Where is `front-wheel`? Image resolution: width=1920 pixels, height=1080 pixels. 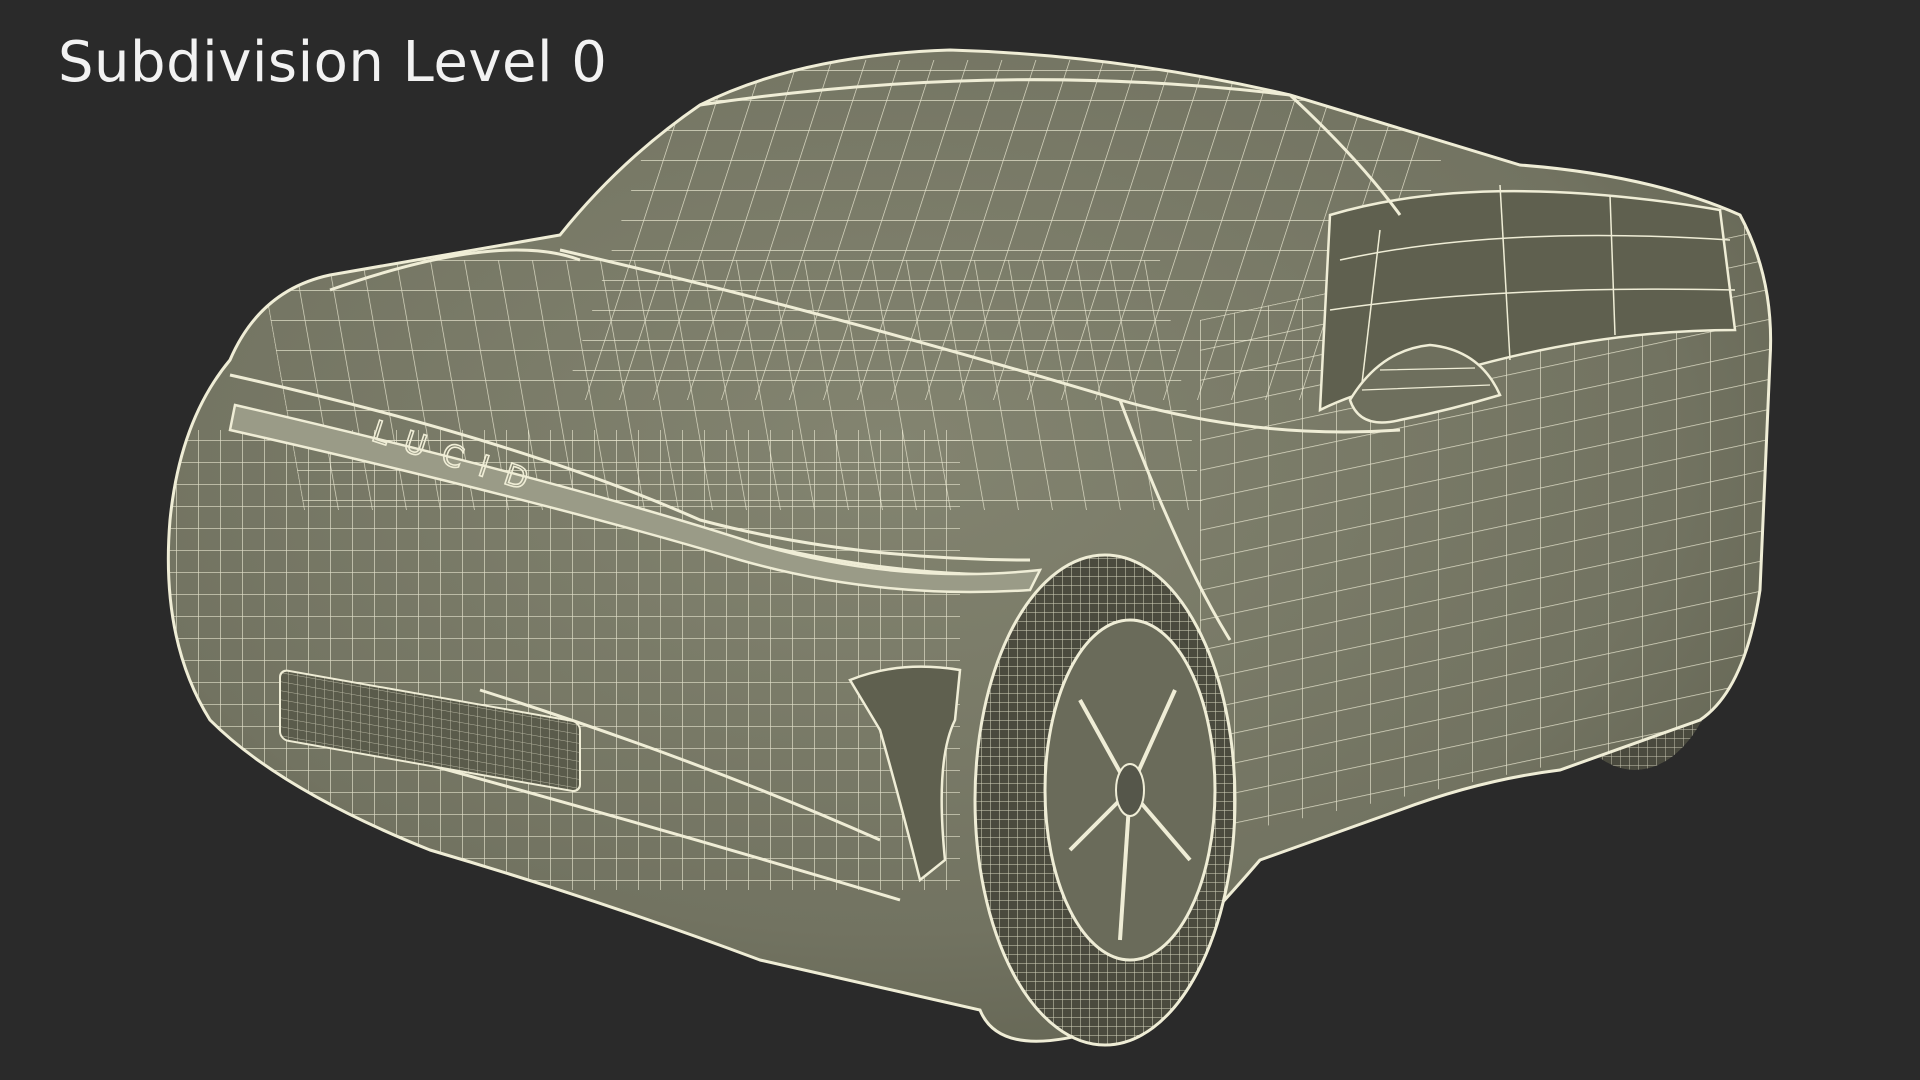 front-wheel is located at coordinates (1105, 800).